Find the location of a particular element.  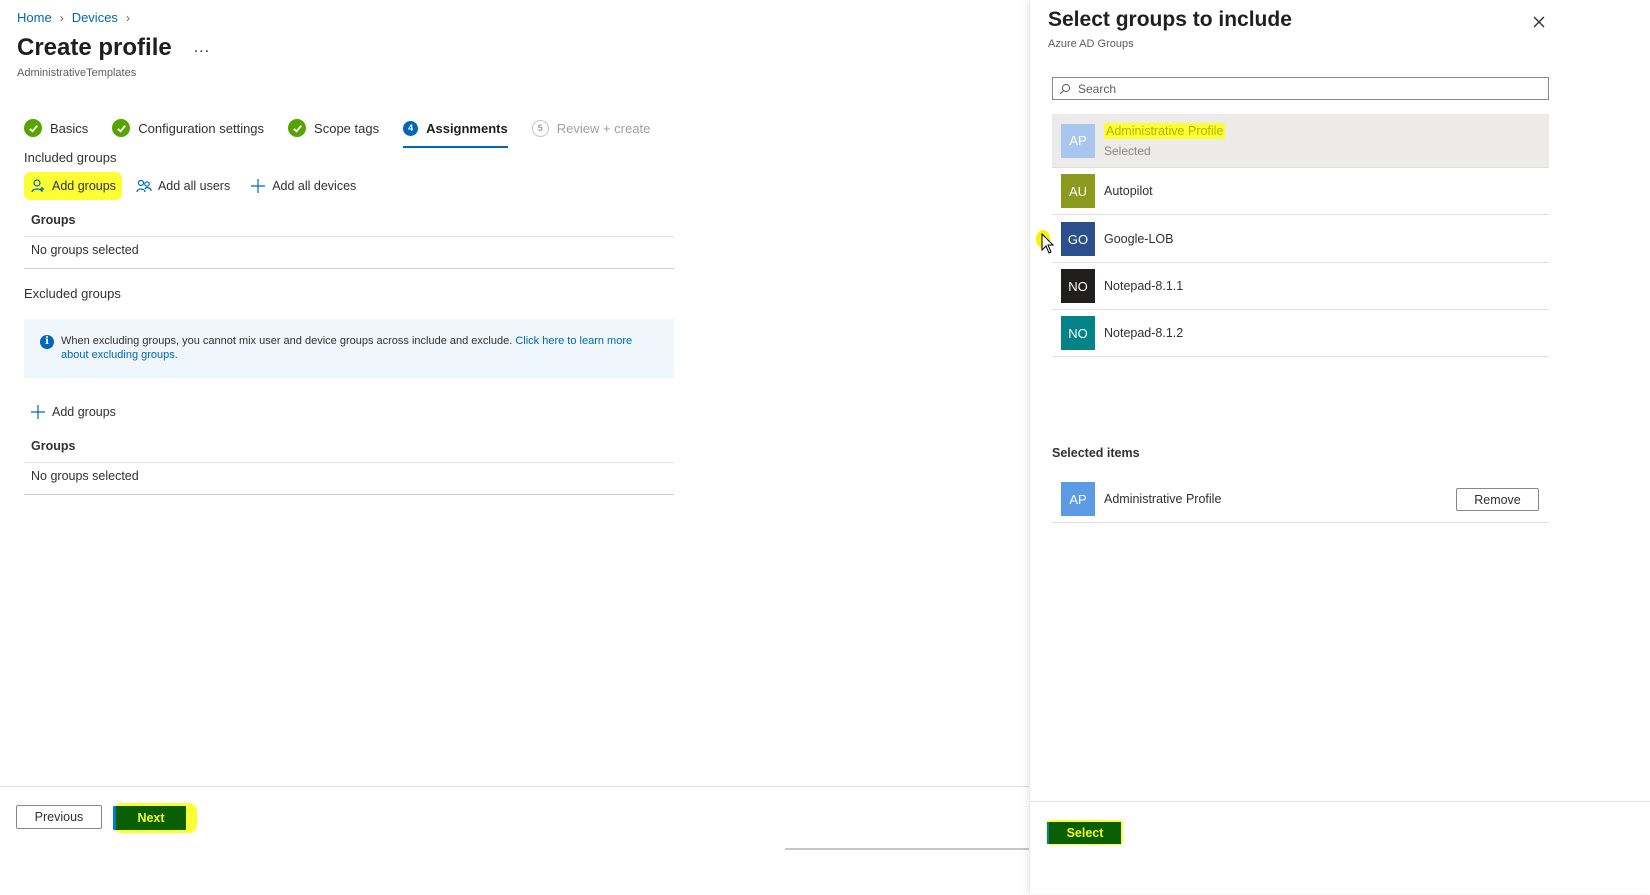

included-groups-label: Included groups is located at coordinates (70, 157).